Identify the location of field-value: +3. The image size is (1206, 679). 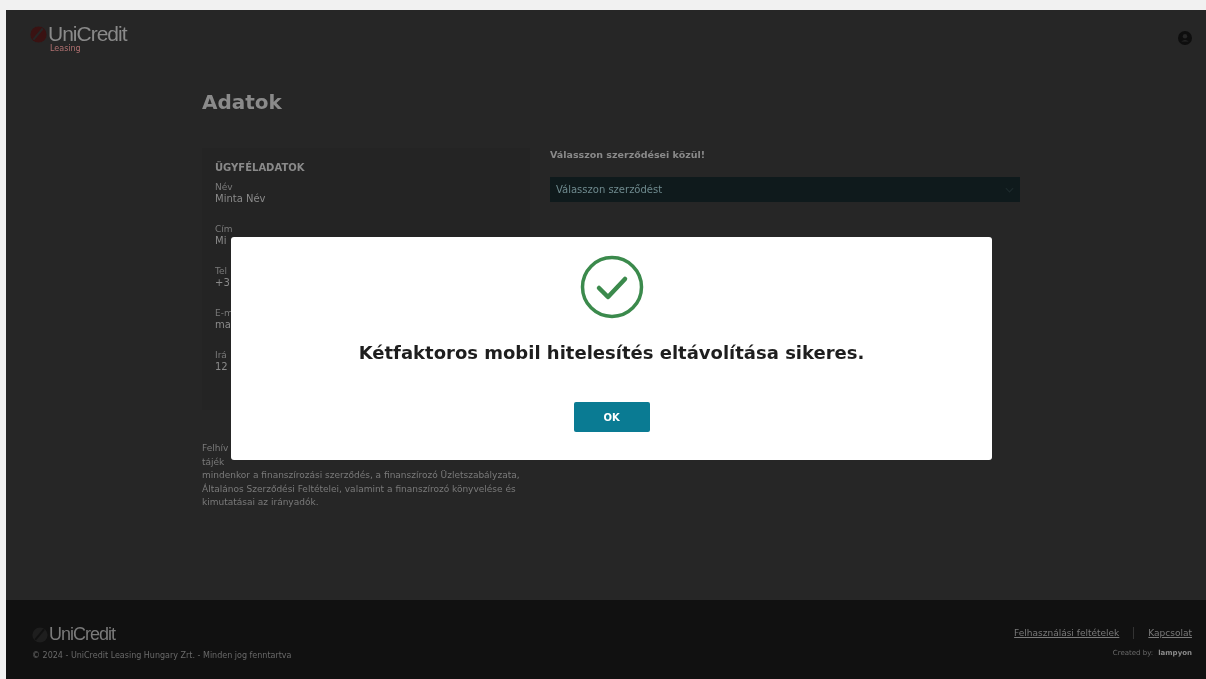
(222, 283).